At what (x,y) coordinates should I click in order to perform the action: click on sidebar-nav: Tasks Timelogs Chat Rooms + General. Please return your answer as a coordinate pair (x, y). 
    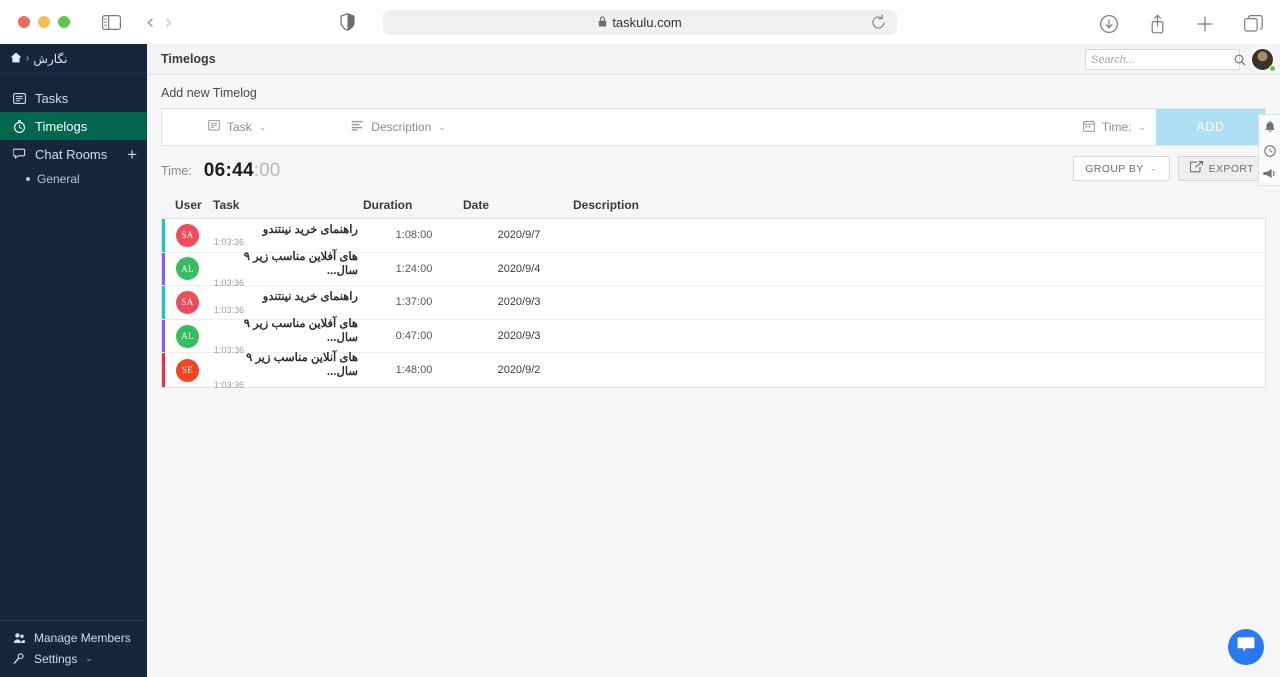
    Looking at the image, I should click on (73, 137).